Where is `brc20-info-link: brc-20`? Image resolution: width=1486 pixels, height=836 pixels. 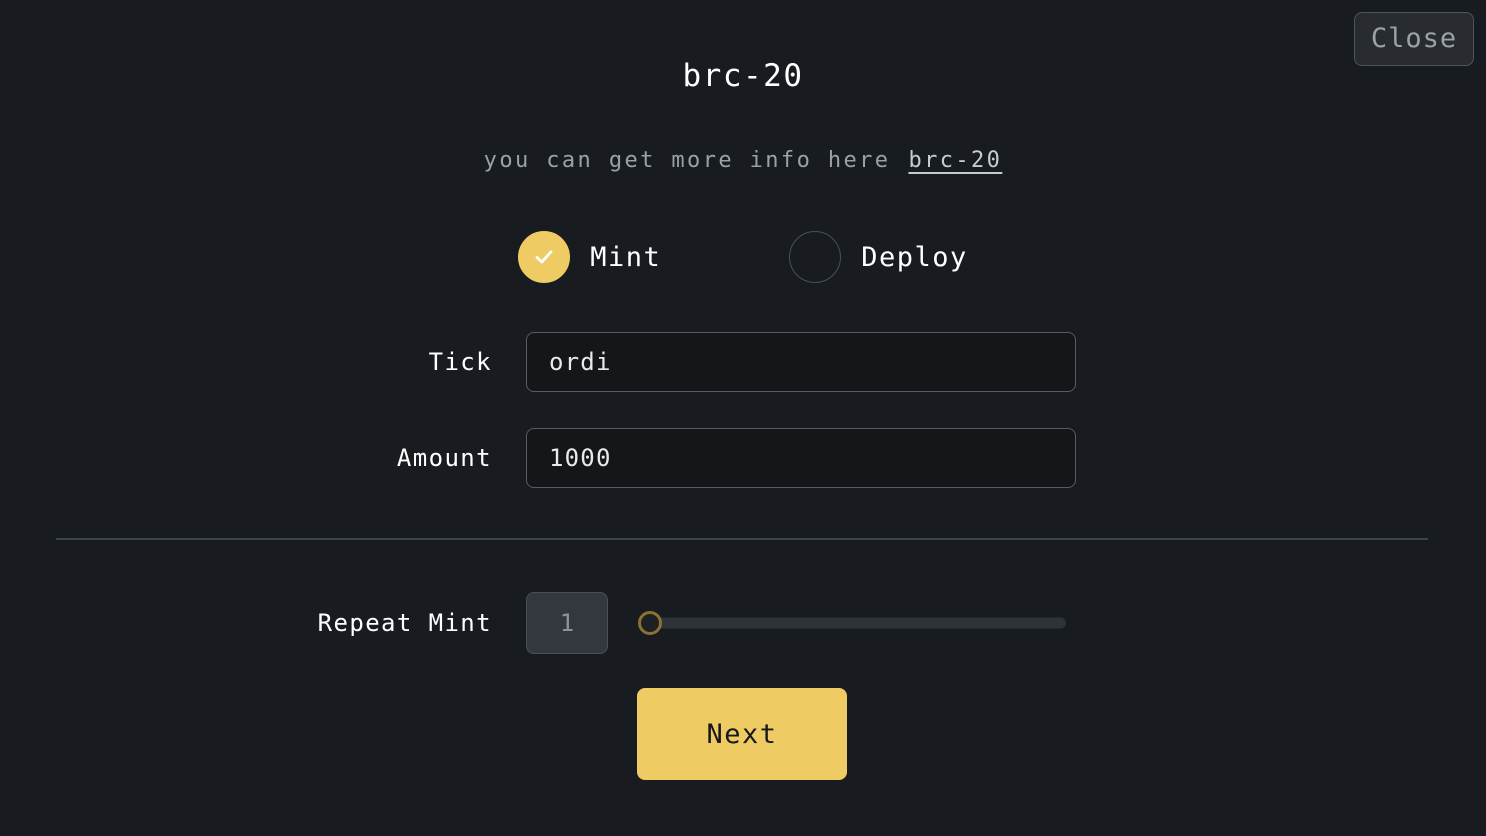 brc20-info-link: brc-20 is located at coordinates (955, 160).